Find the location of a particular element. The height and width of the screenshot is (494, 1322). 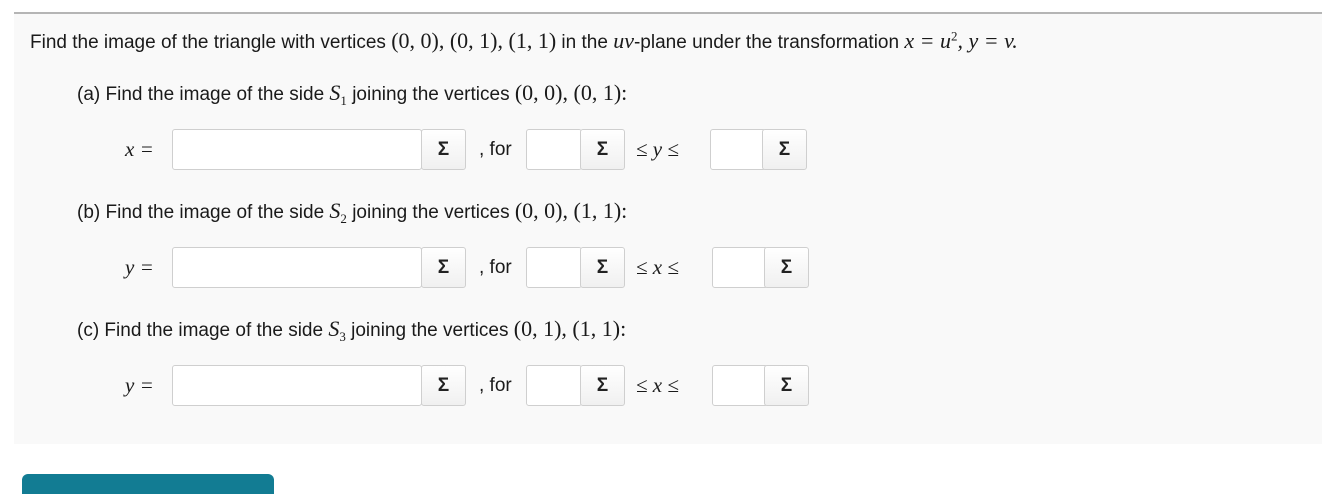

part-b-for-label: , for is located at coordinates (495, 267).